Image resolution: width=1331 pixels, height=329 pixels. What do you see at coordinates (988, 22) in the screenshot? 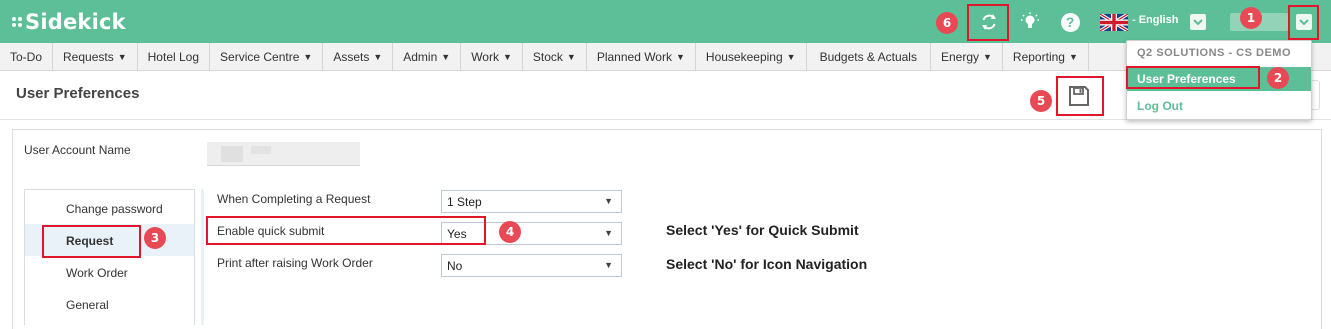
I see `annotation-box-refresh` at bounding box center [988, 22].